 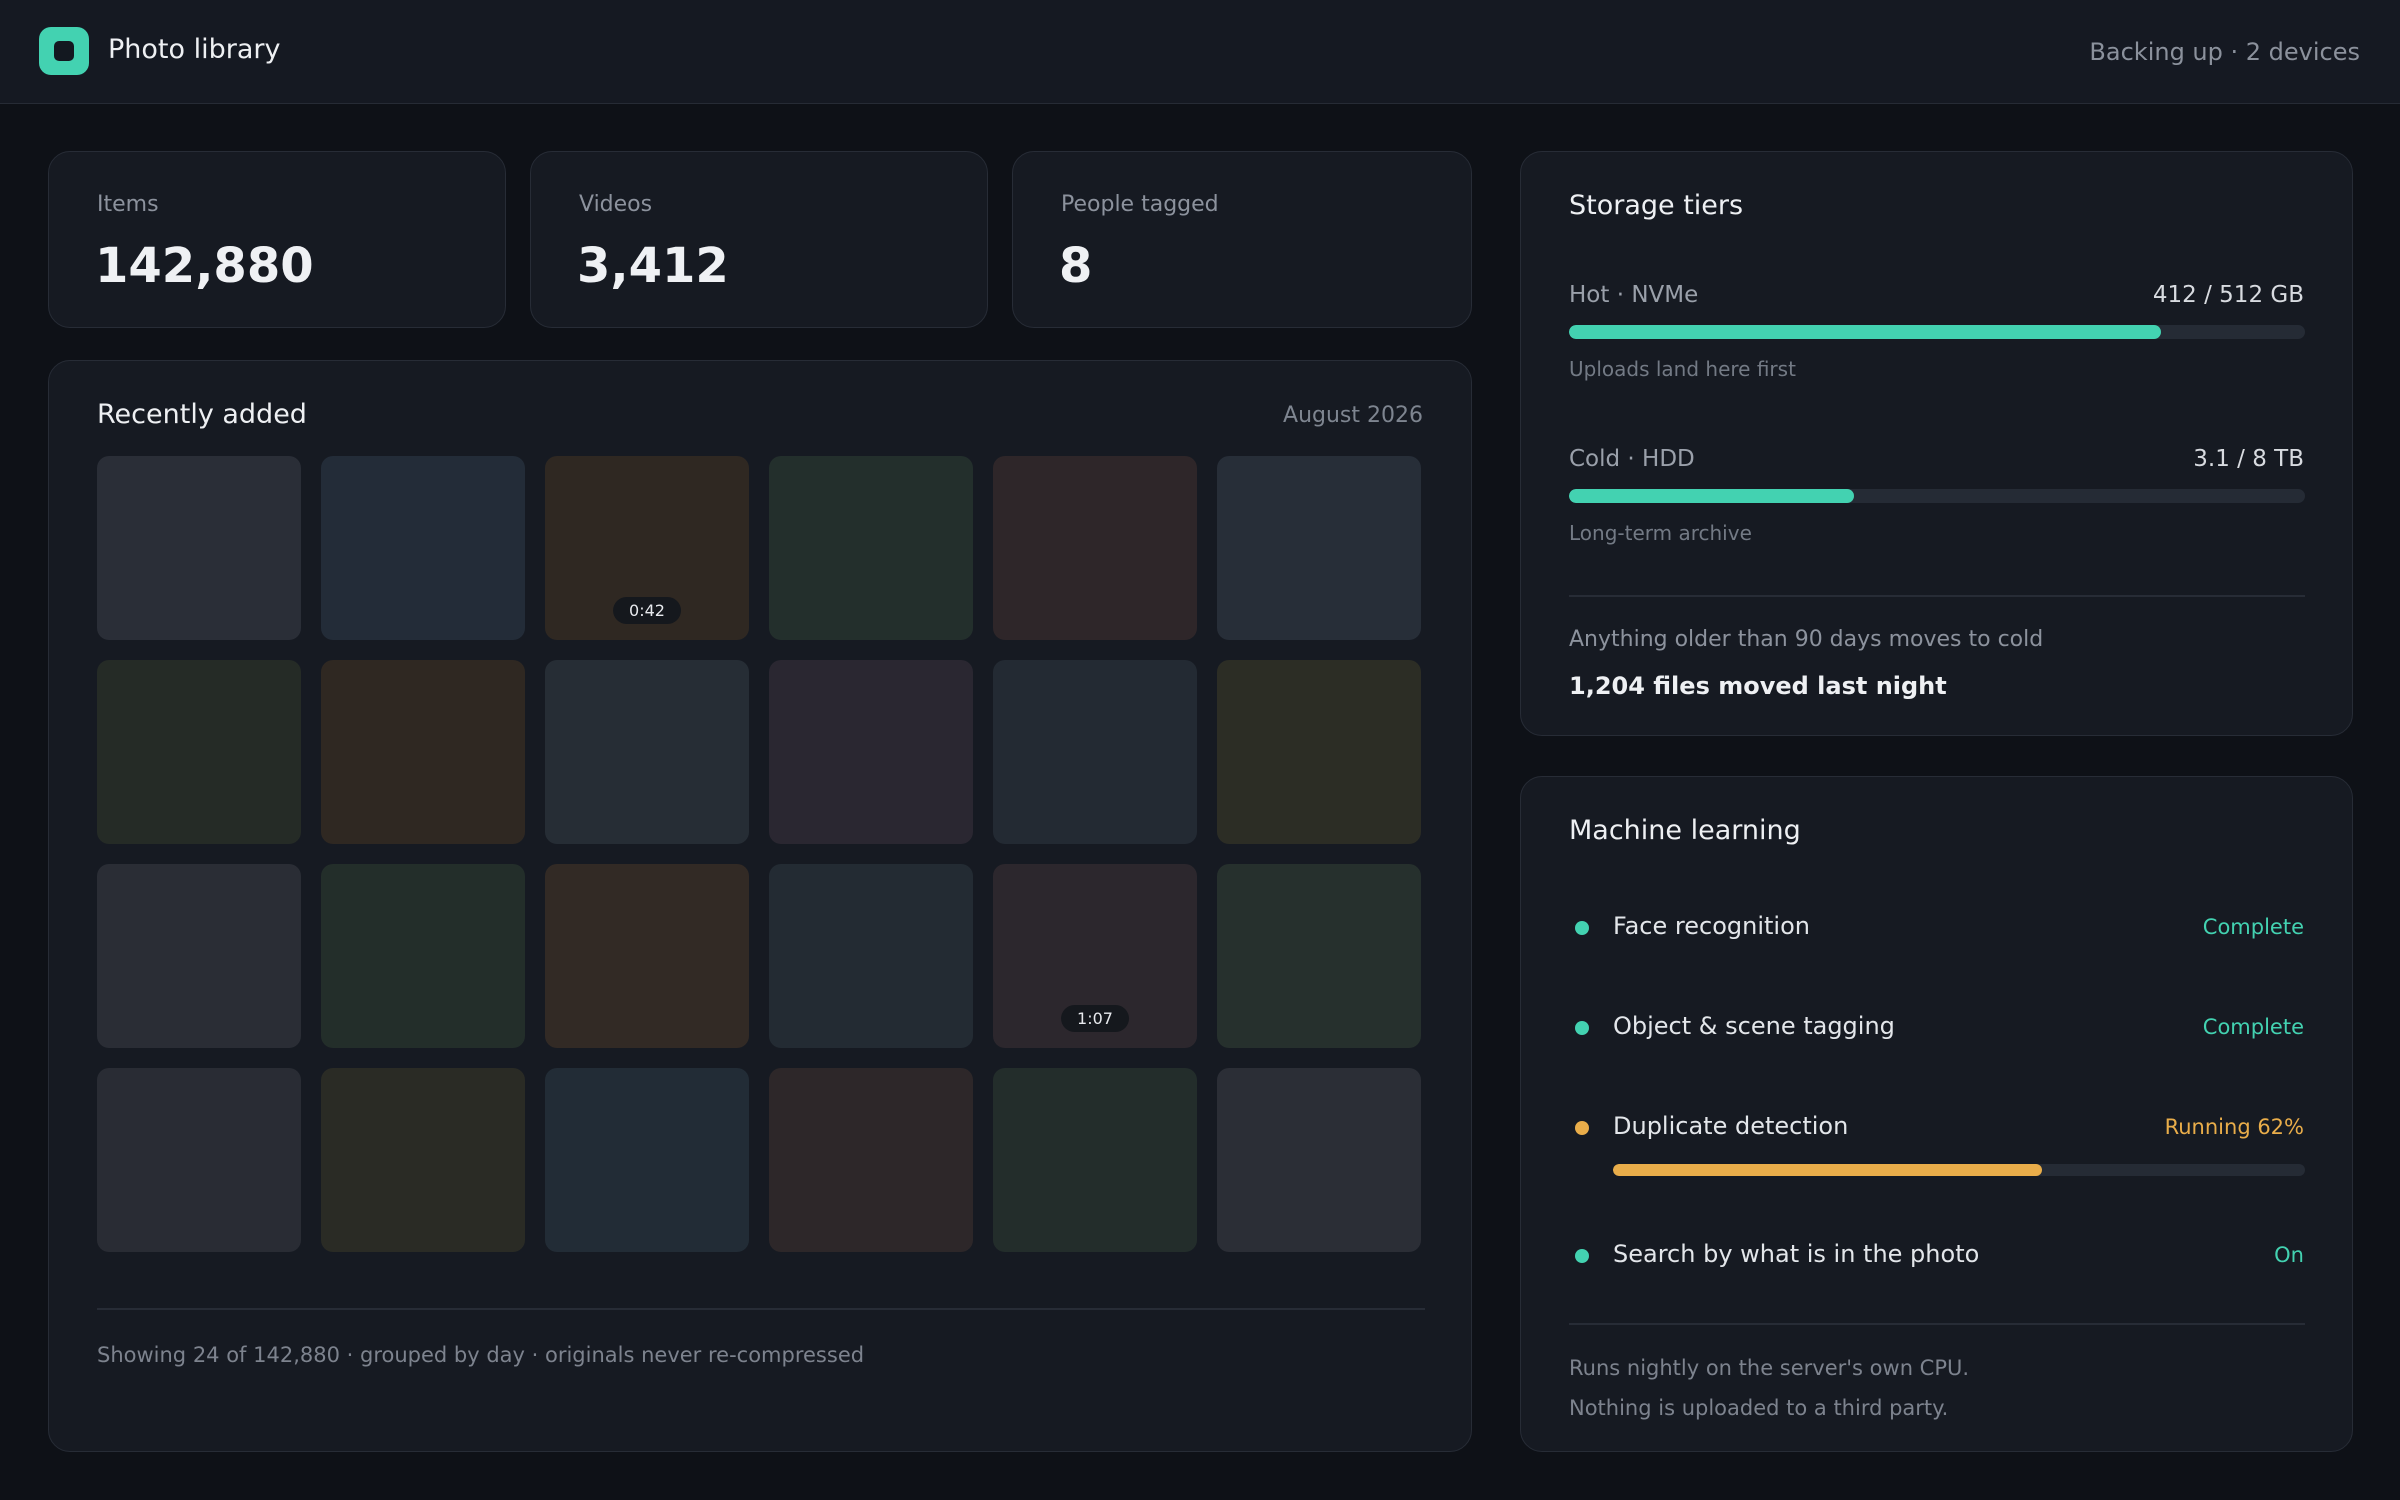 I want to click on ml-divider, so click(x=1937, y=1324).